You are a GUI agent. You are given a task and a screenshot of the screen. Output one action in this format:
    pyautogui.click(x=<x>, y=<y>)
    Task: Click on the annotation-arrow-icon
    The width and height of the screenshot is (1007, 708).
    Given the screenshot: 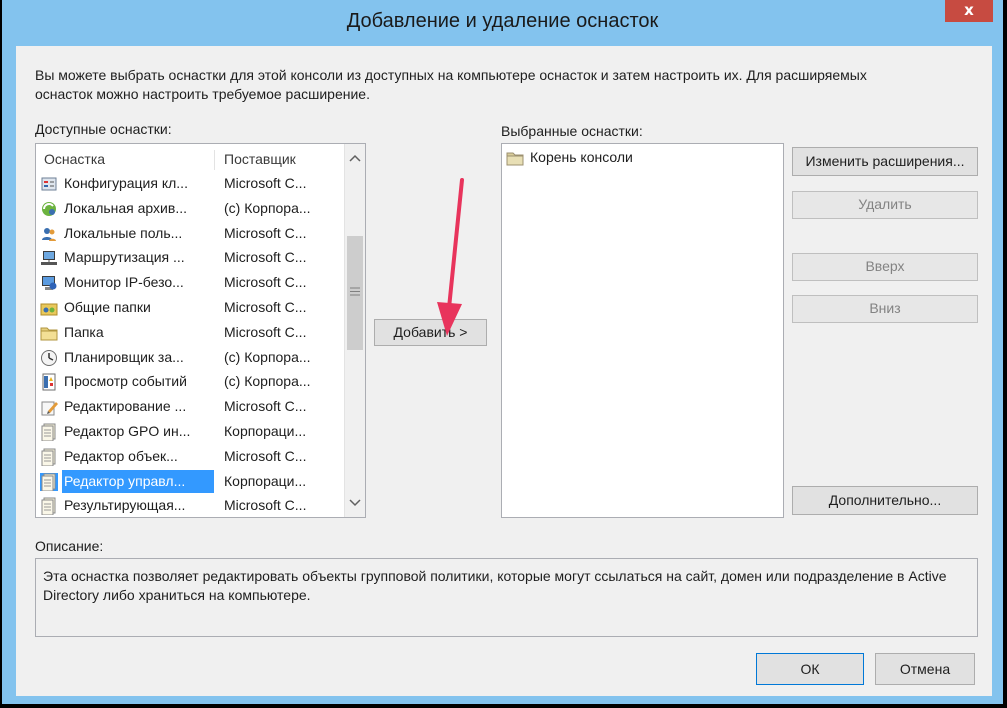 What is the action you would take?
    pyautogui.click(x=450, y=257)
    